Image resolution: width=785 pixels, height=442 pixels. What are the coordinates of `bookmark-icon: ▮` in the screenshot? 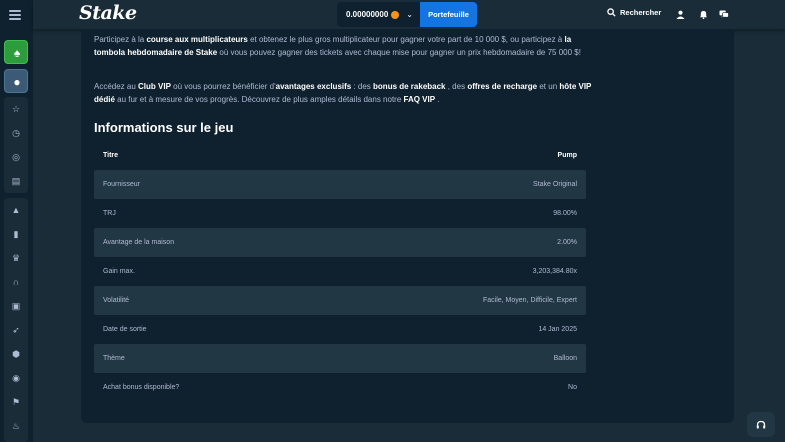 It's located at (16, 234).